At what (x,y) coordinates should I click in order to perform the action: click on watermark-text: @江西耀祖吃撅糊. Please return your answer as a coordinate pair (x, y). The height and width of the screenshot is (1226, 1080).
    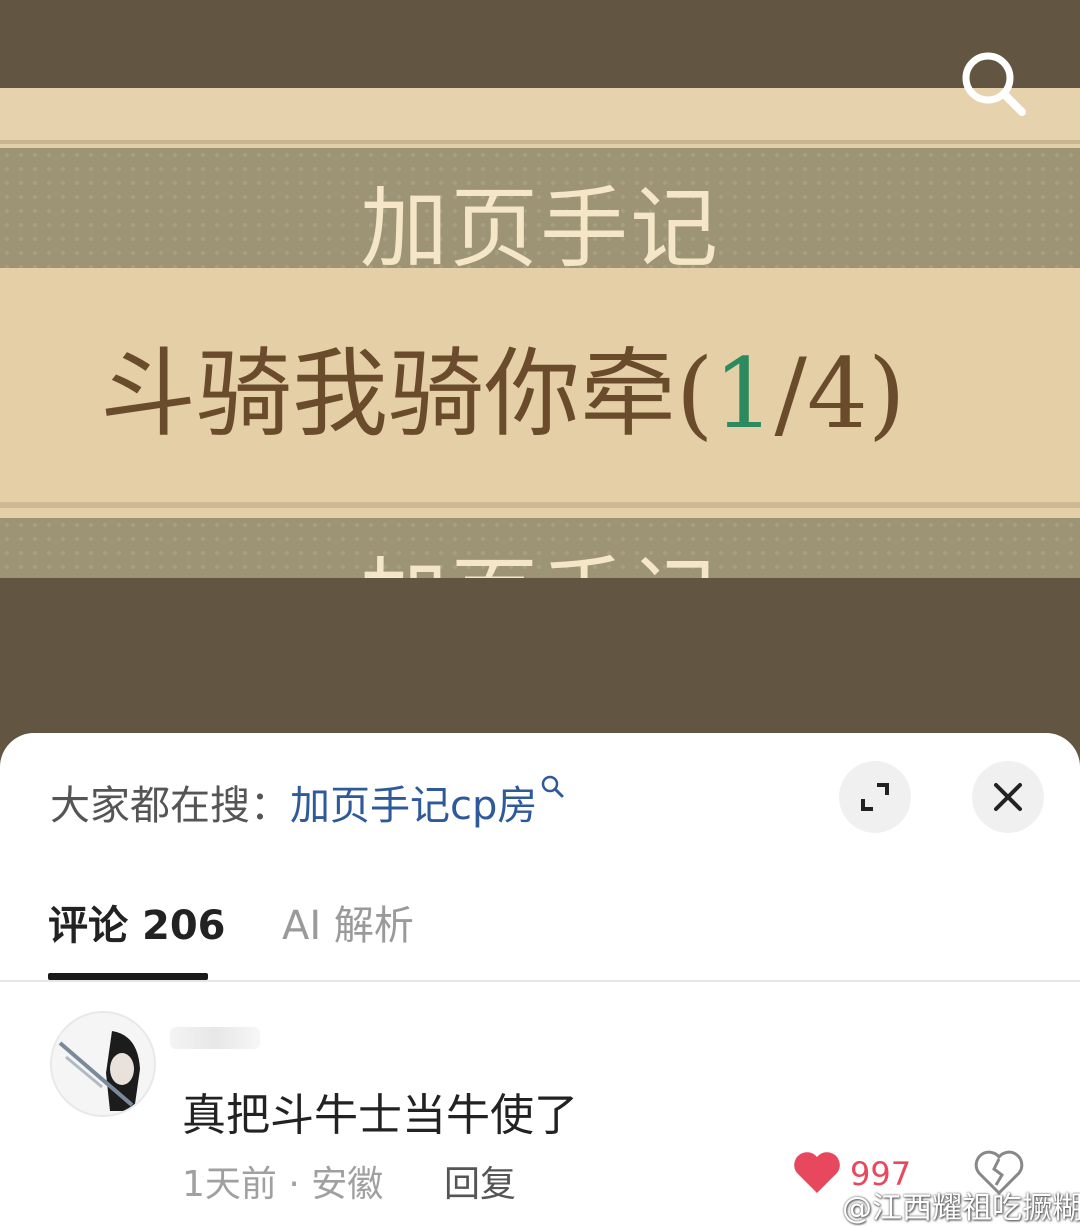
    Looking at the image, I should click on (961, 1208).